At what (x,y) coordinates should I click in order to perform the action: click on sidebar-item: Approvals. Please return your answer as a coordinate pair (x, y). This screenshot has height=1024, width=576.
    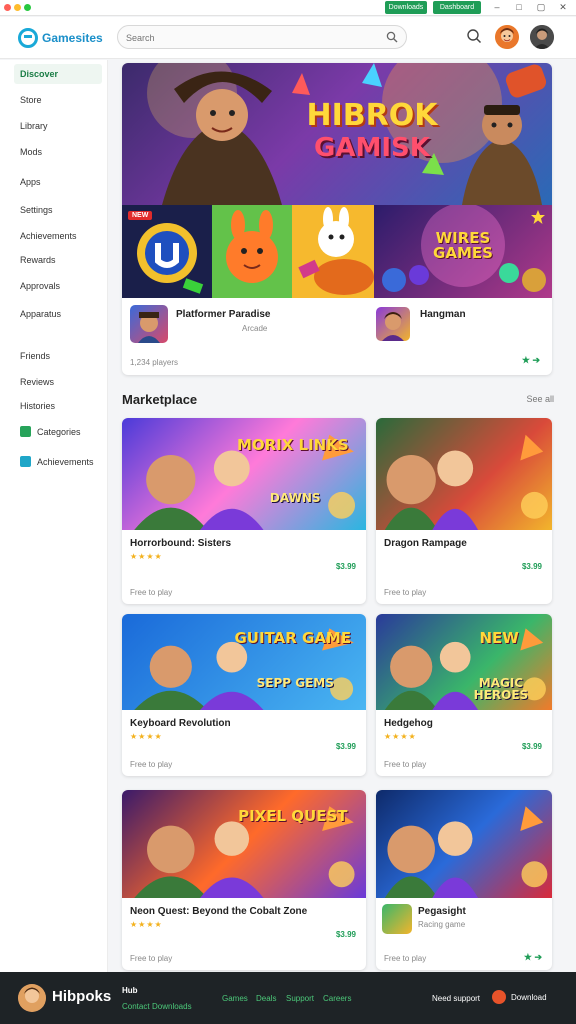
    Looking at the image, I should click on (58, 286).